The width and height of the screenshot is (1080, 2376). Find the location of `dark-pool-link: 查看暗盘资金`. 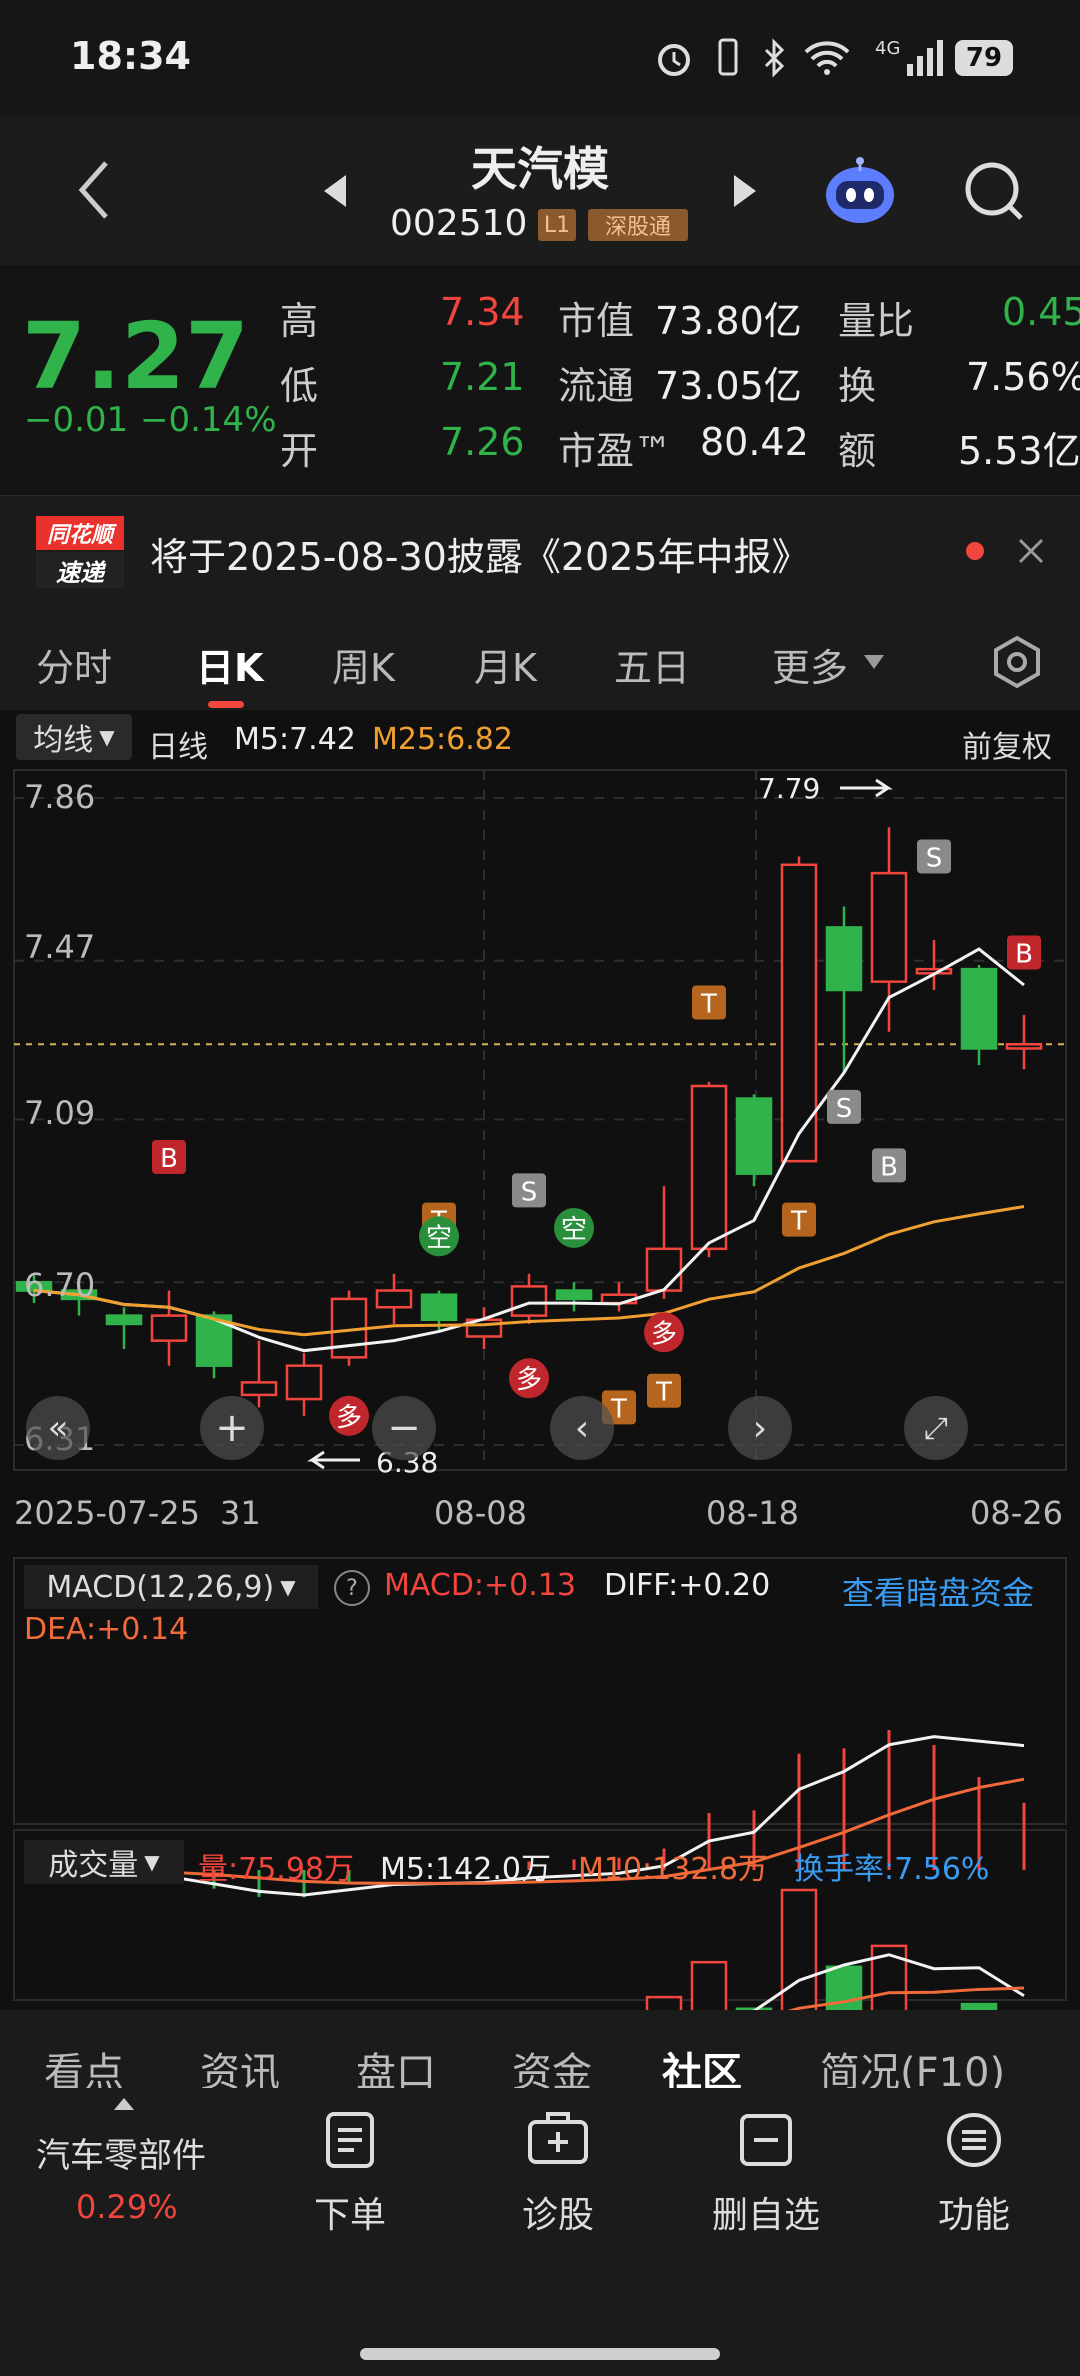

dark-pool-link: 查看暗盘资金 is located at coordinates (938, 1591).